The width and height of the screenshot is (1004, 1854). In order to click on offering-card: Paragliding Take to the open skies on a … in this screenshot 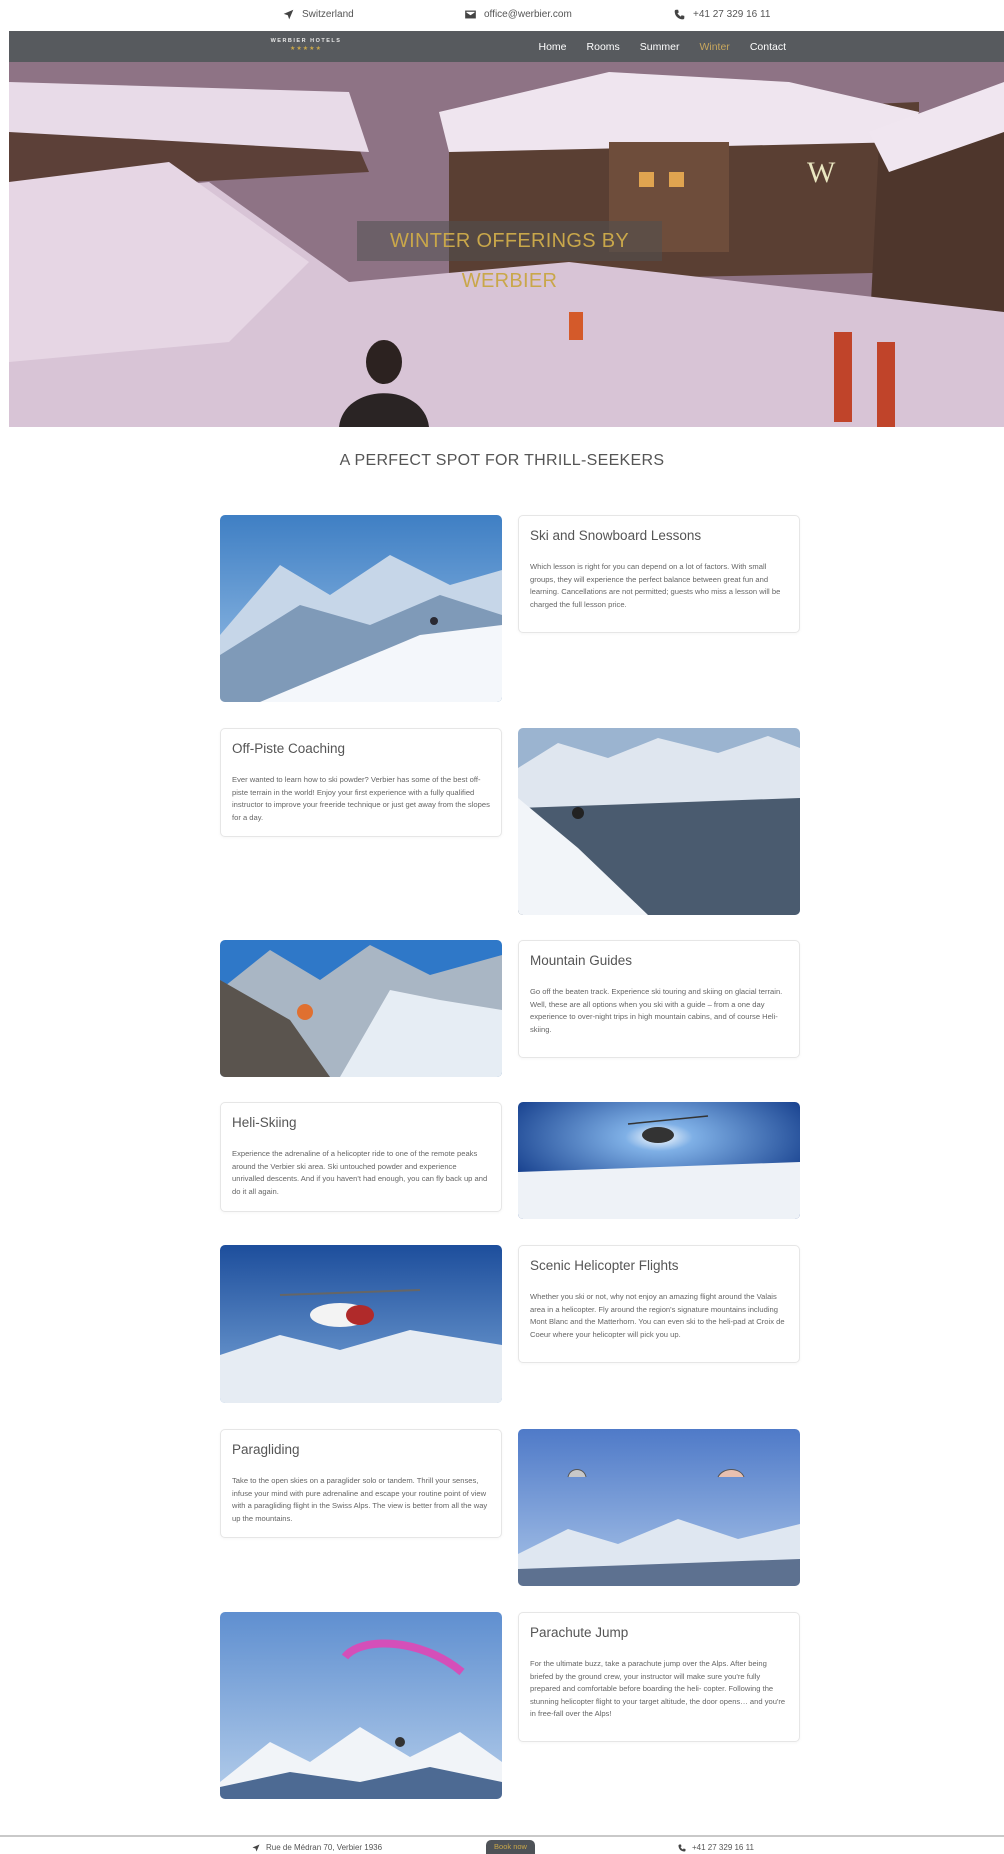, I will do `click(361, 1483)`.